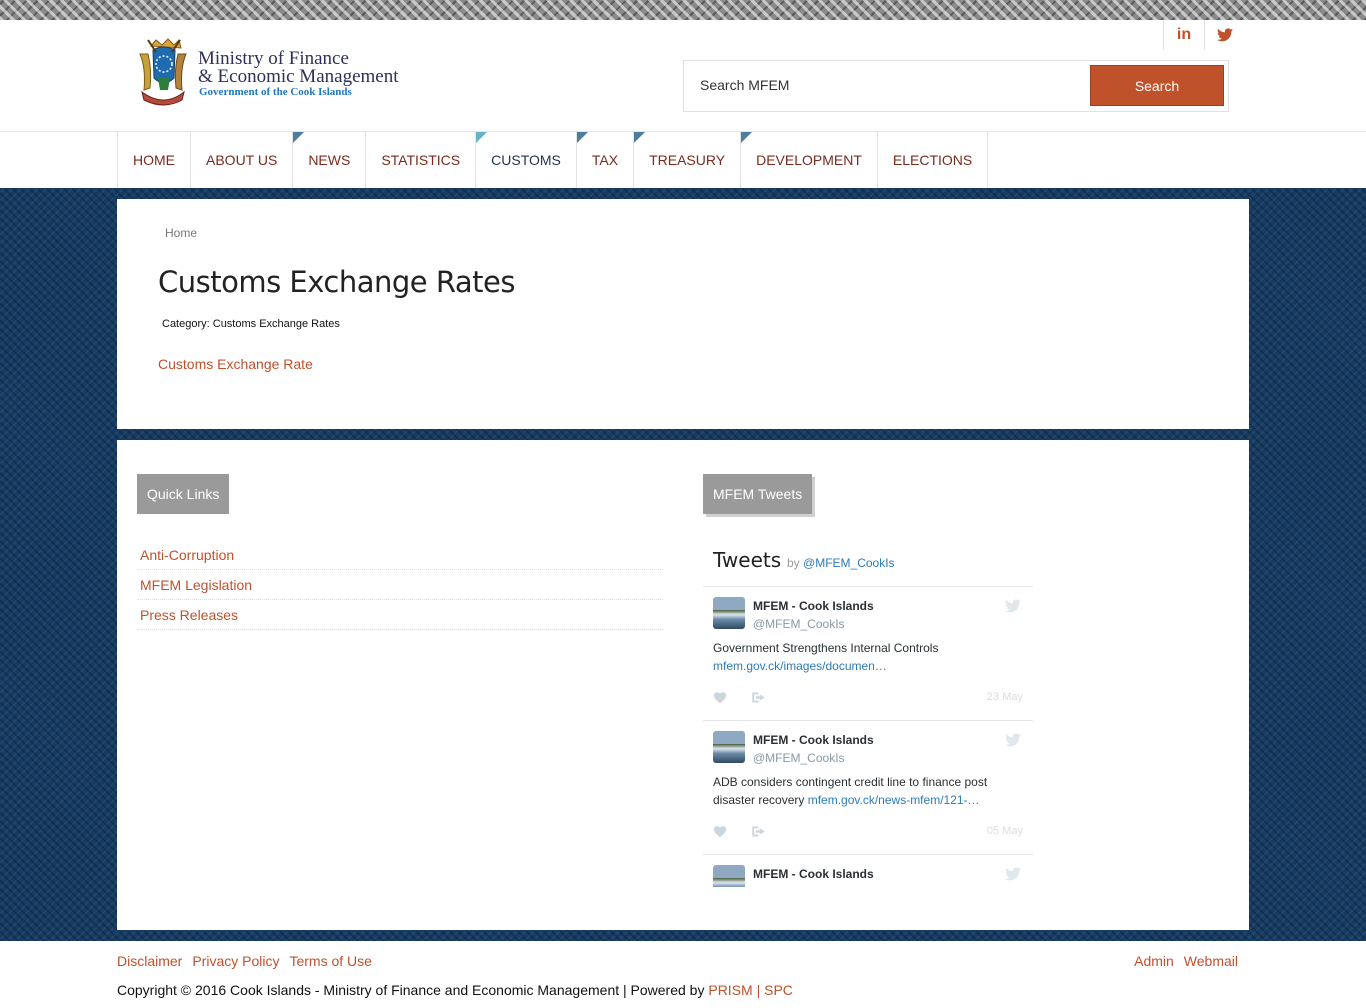  Describe the element at coordinates (747, 560) in the screenshot. I see `twitter-timeline-title: Tweets` at that location.